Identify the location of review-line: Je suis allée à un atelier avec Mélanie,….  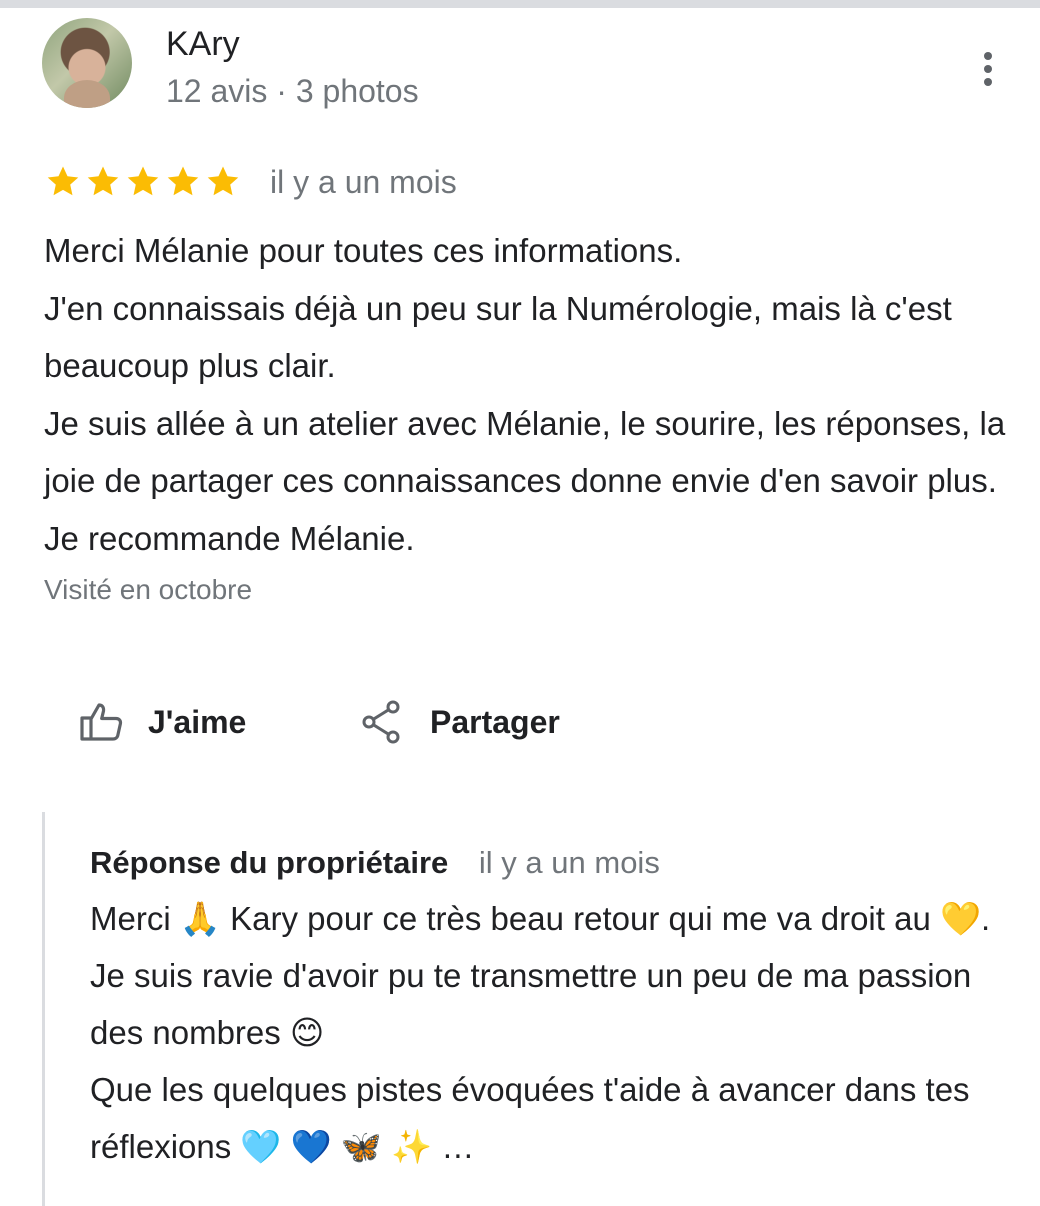
(525, 480).